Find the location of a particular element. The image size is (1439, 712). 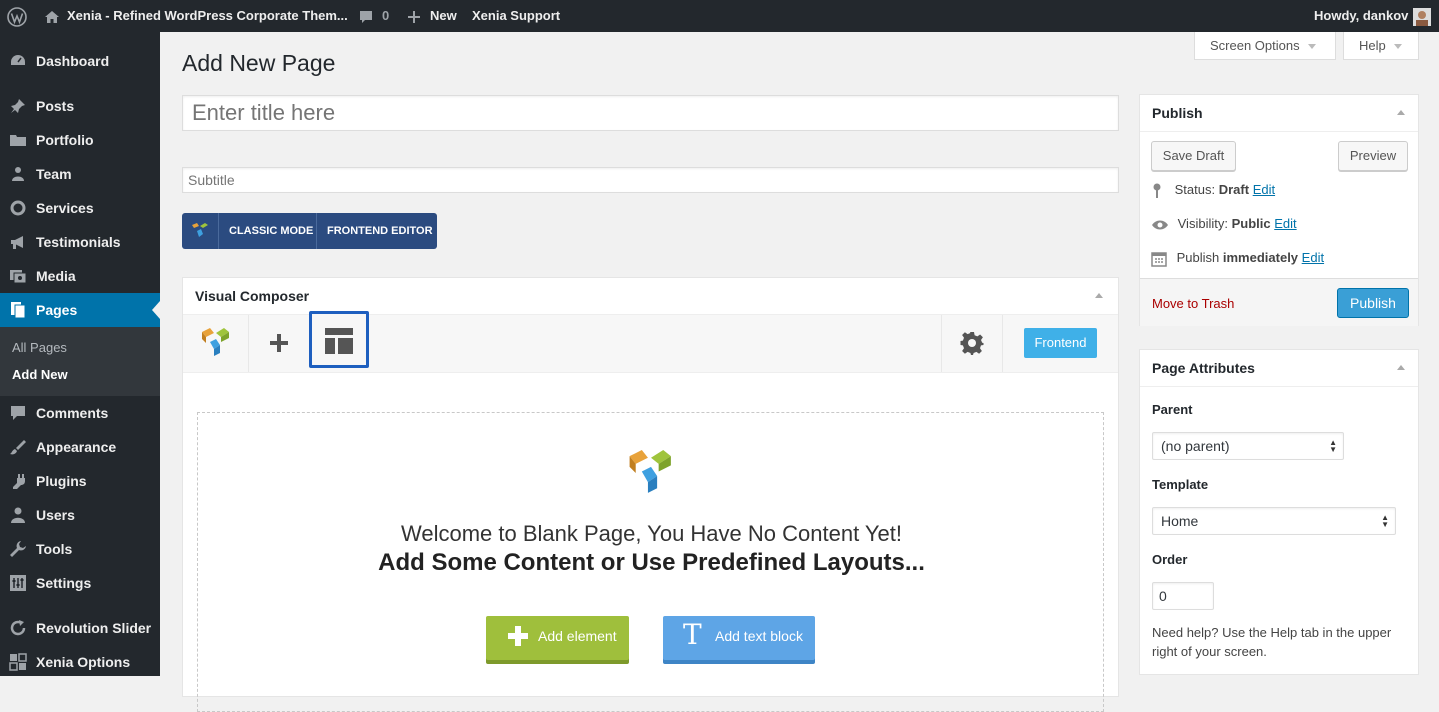

settings-toolbar-button is located at coordinates (972, 343).